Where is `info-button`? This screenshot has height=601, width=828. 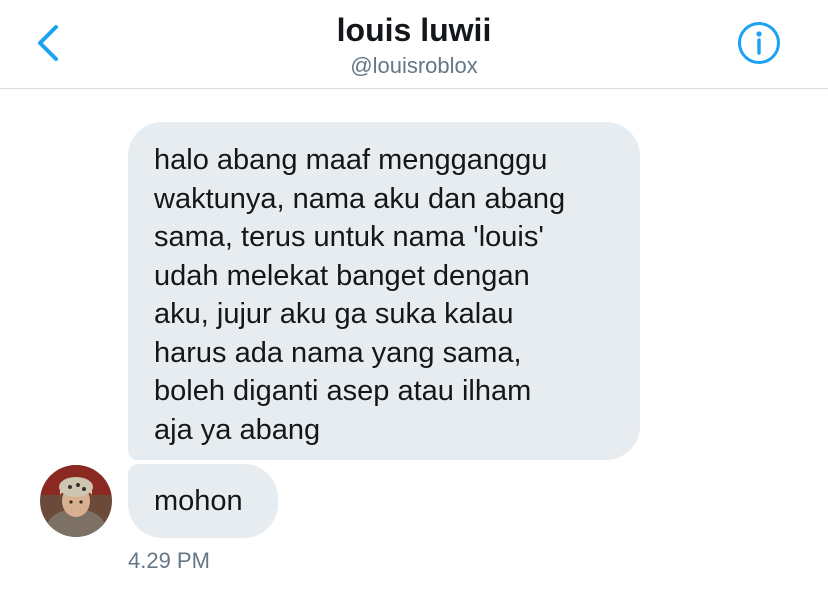 info-button is located at coordinates (759, 45).